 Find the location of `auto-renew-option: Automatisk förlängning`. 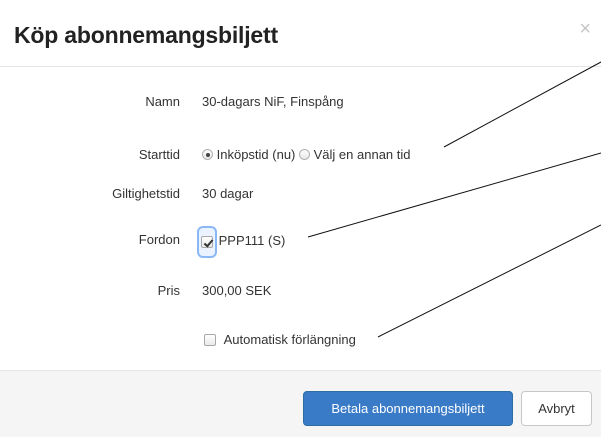

auto-renew-option: Automatisk förlängning is located at coordinates (280, 340).